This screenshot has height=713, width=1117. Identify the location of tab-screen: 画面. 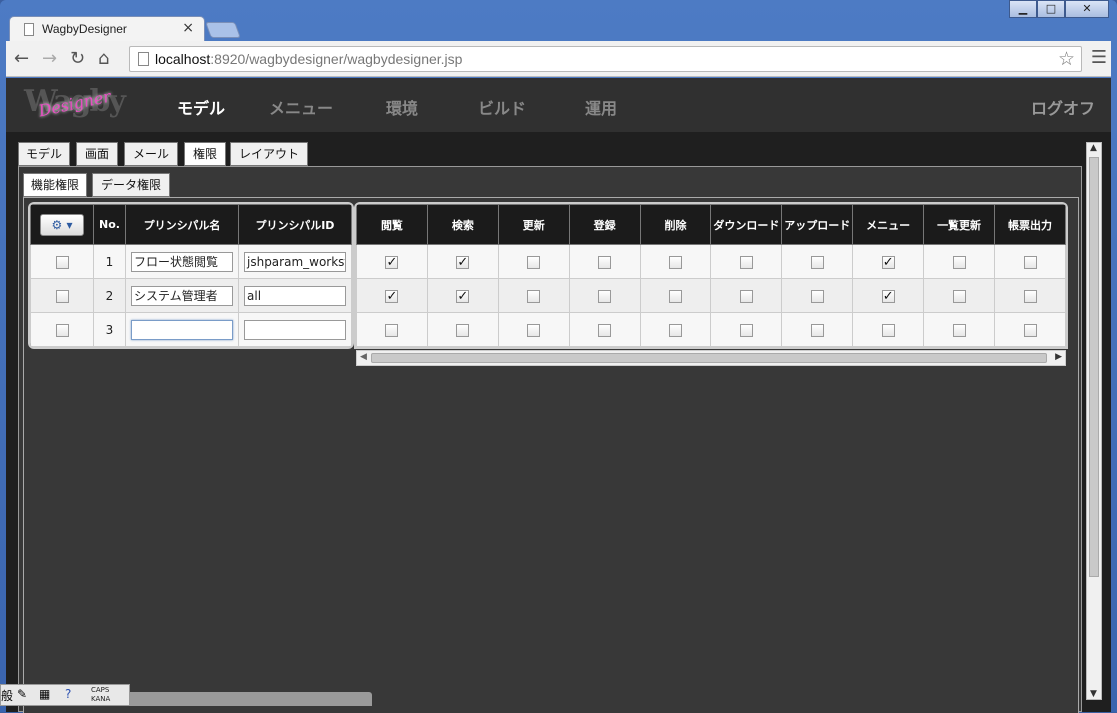
(97, 154).